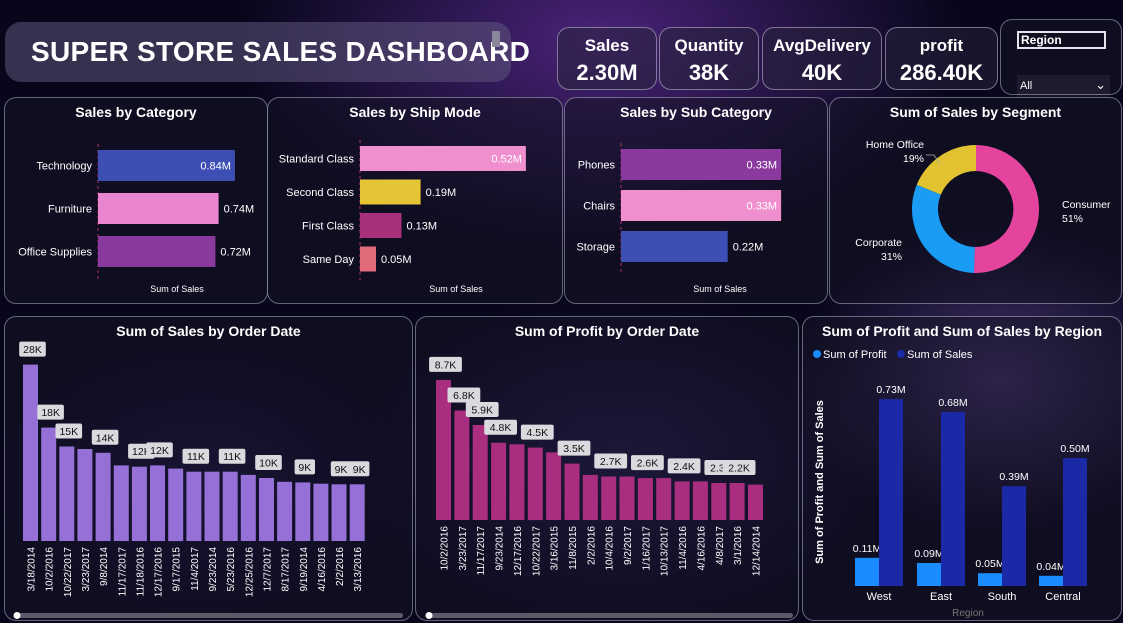  What do you see at coordinates (867, 549) in the screenshot?
I see `data-label: 0.11M` at bounding box center [867, 549].